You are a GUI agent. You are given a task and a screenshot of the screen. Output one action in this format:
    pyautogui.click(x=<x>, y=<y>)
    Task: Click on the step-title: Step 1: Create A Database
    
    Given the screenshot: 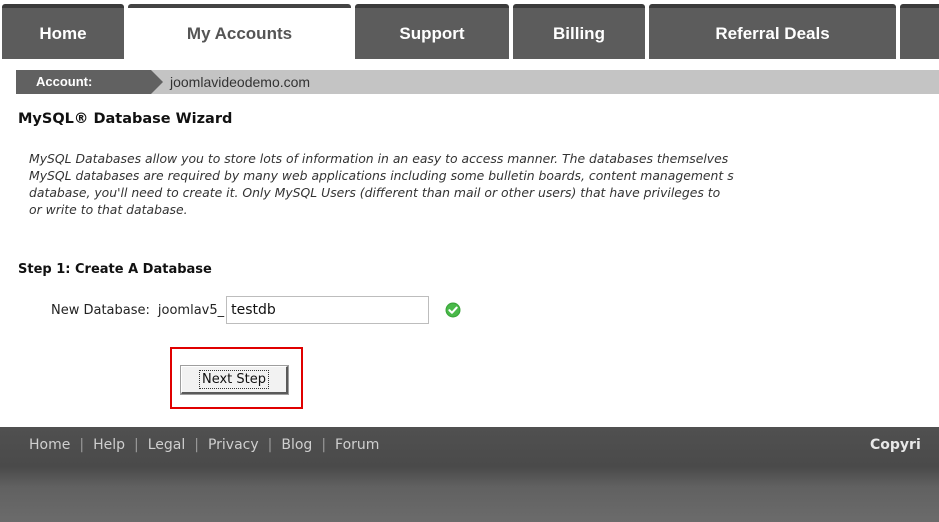 What is the action you would take?
    pyautogui.click(x=115, y=269)
    